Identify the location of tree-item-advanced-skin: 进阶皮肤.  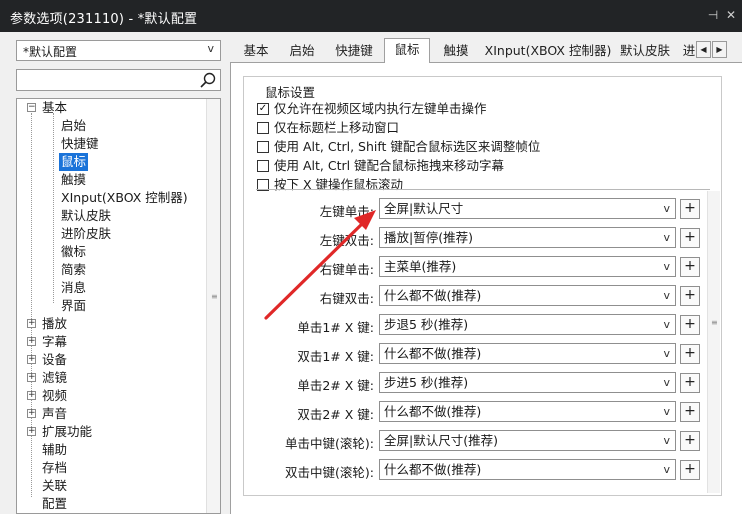
(86, 234).